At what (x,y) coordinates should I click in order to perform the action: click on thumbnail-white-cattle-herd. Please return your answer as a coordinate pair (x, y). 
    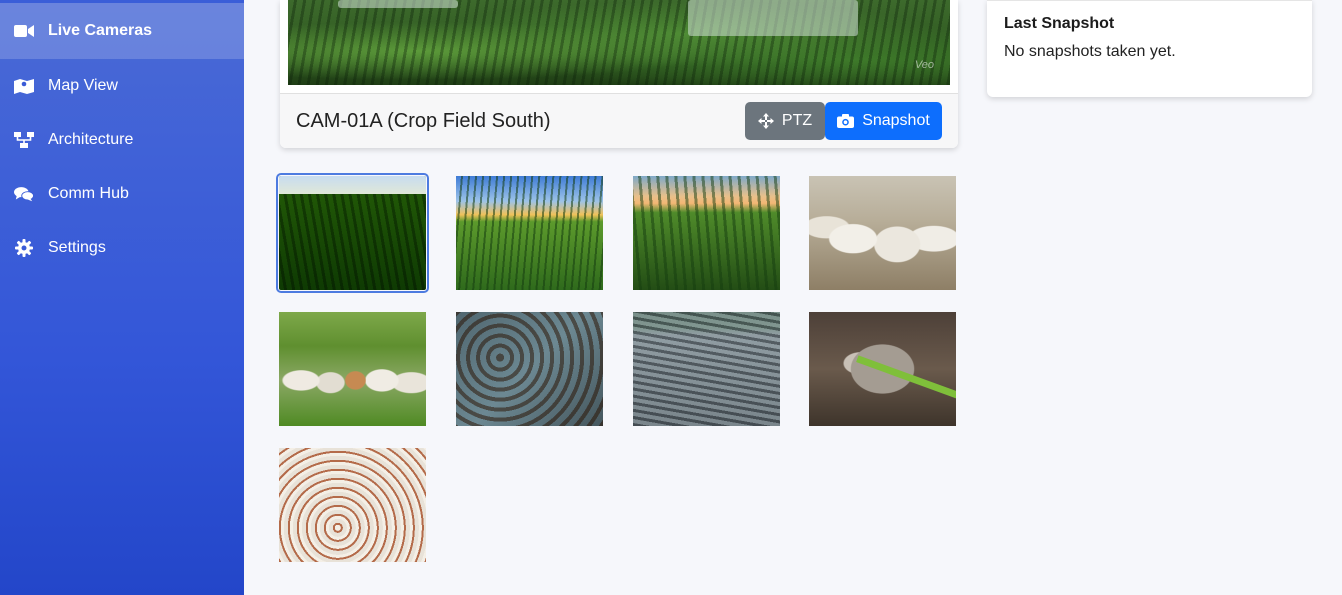
    Looking at the image, I should click on (882, 233).